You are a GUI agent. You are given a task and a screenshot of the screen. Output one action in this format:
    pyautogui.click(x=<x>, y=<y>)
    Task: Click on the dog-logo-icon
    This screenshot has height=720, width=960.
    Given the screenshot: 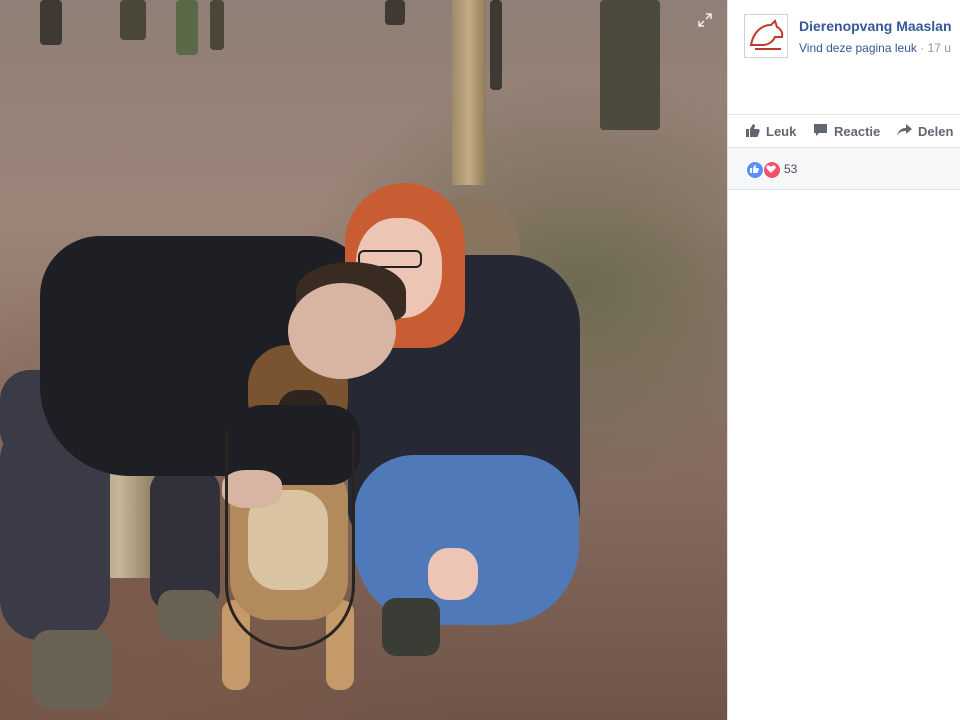 What is the action you would take?
    pyautogui.click(x=766, y=34)
    